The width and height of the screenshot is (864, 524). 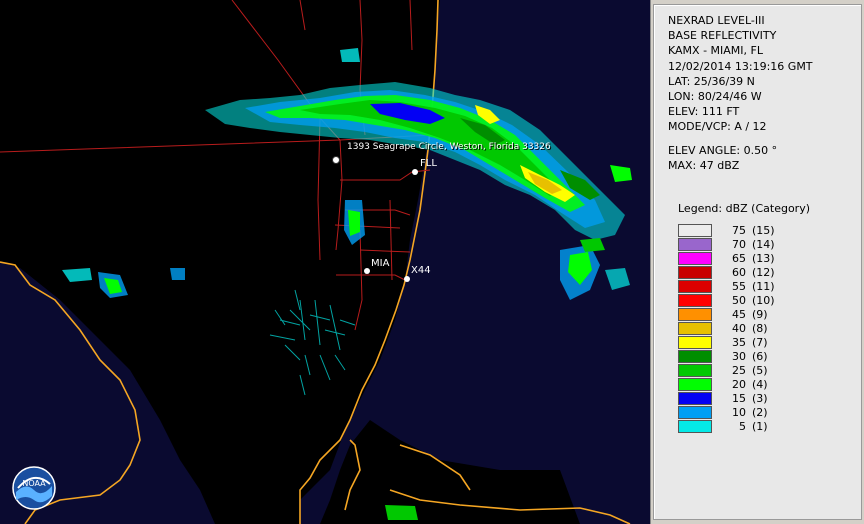 I want to click on latitude: LAT: 25/36/39 N, so click(x=711, y=81).